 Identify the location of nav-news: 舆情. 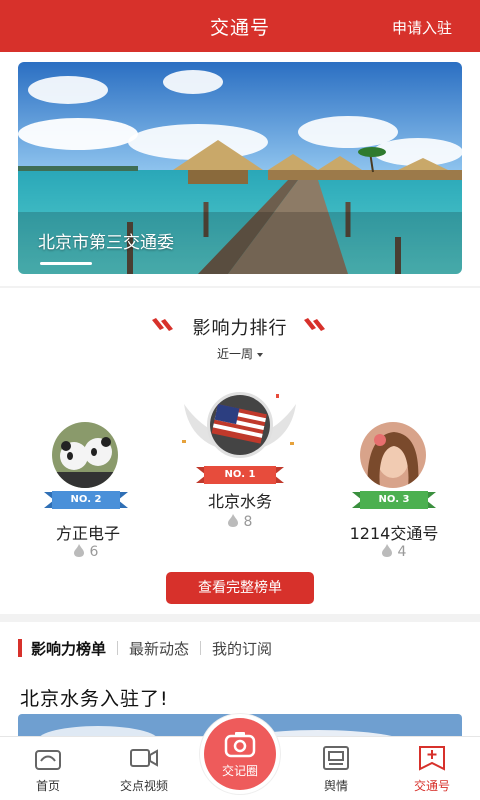
(336, 768).